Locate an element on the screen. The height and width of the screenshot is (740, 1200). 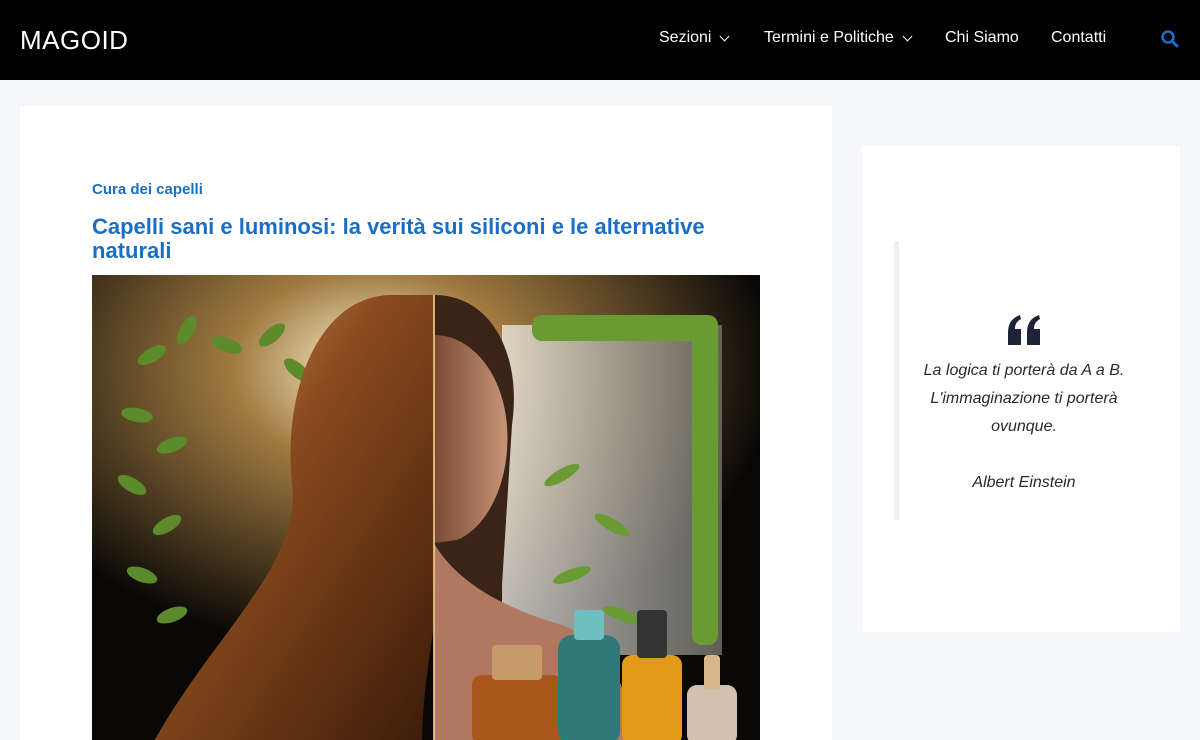
site-logo: MAGOID is located at coordinates (74, 40).